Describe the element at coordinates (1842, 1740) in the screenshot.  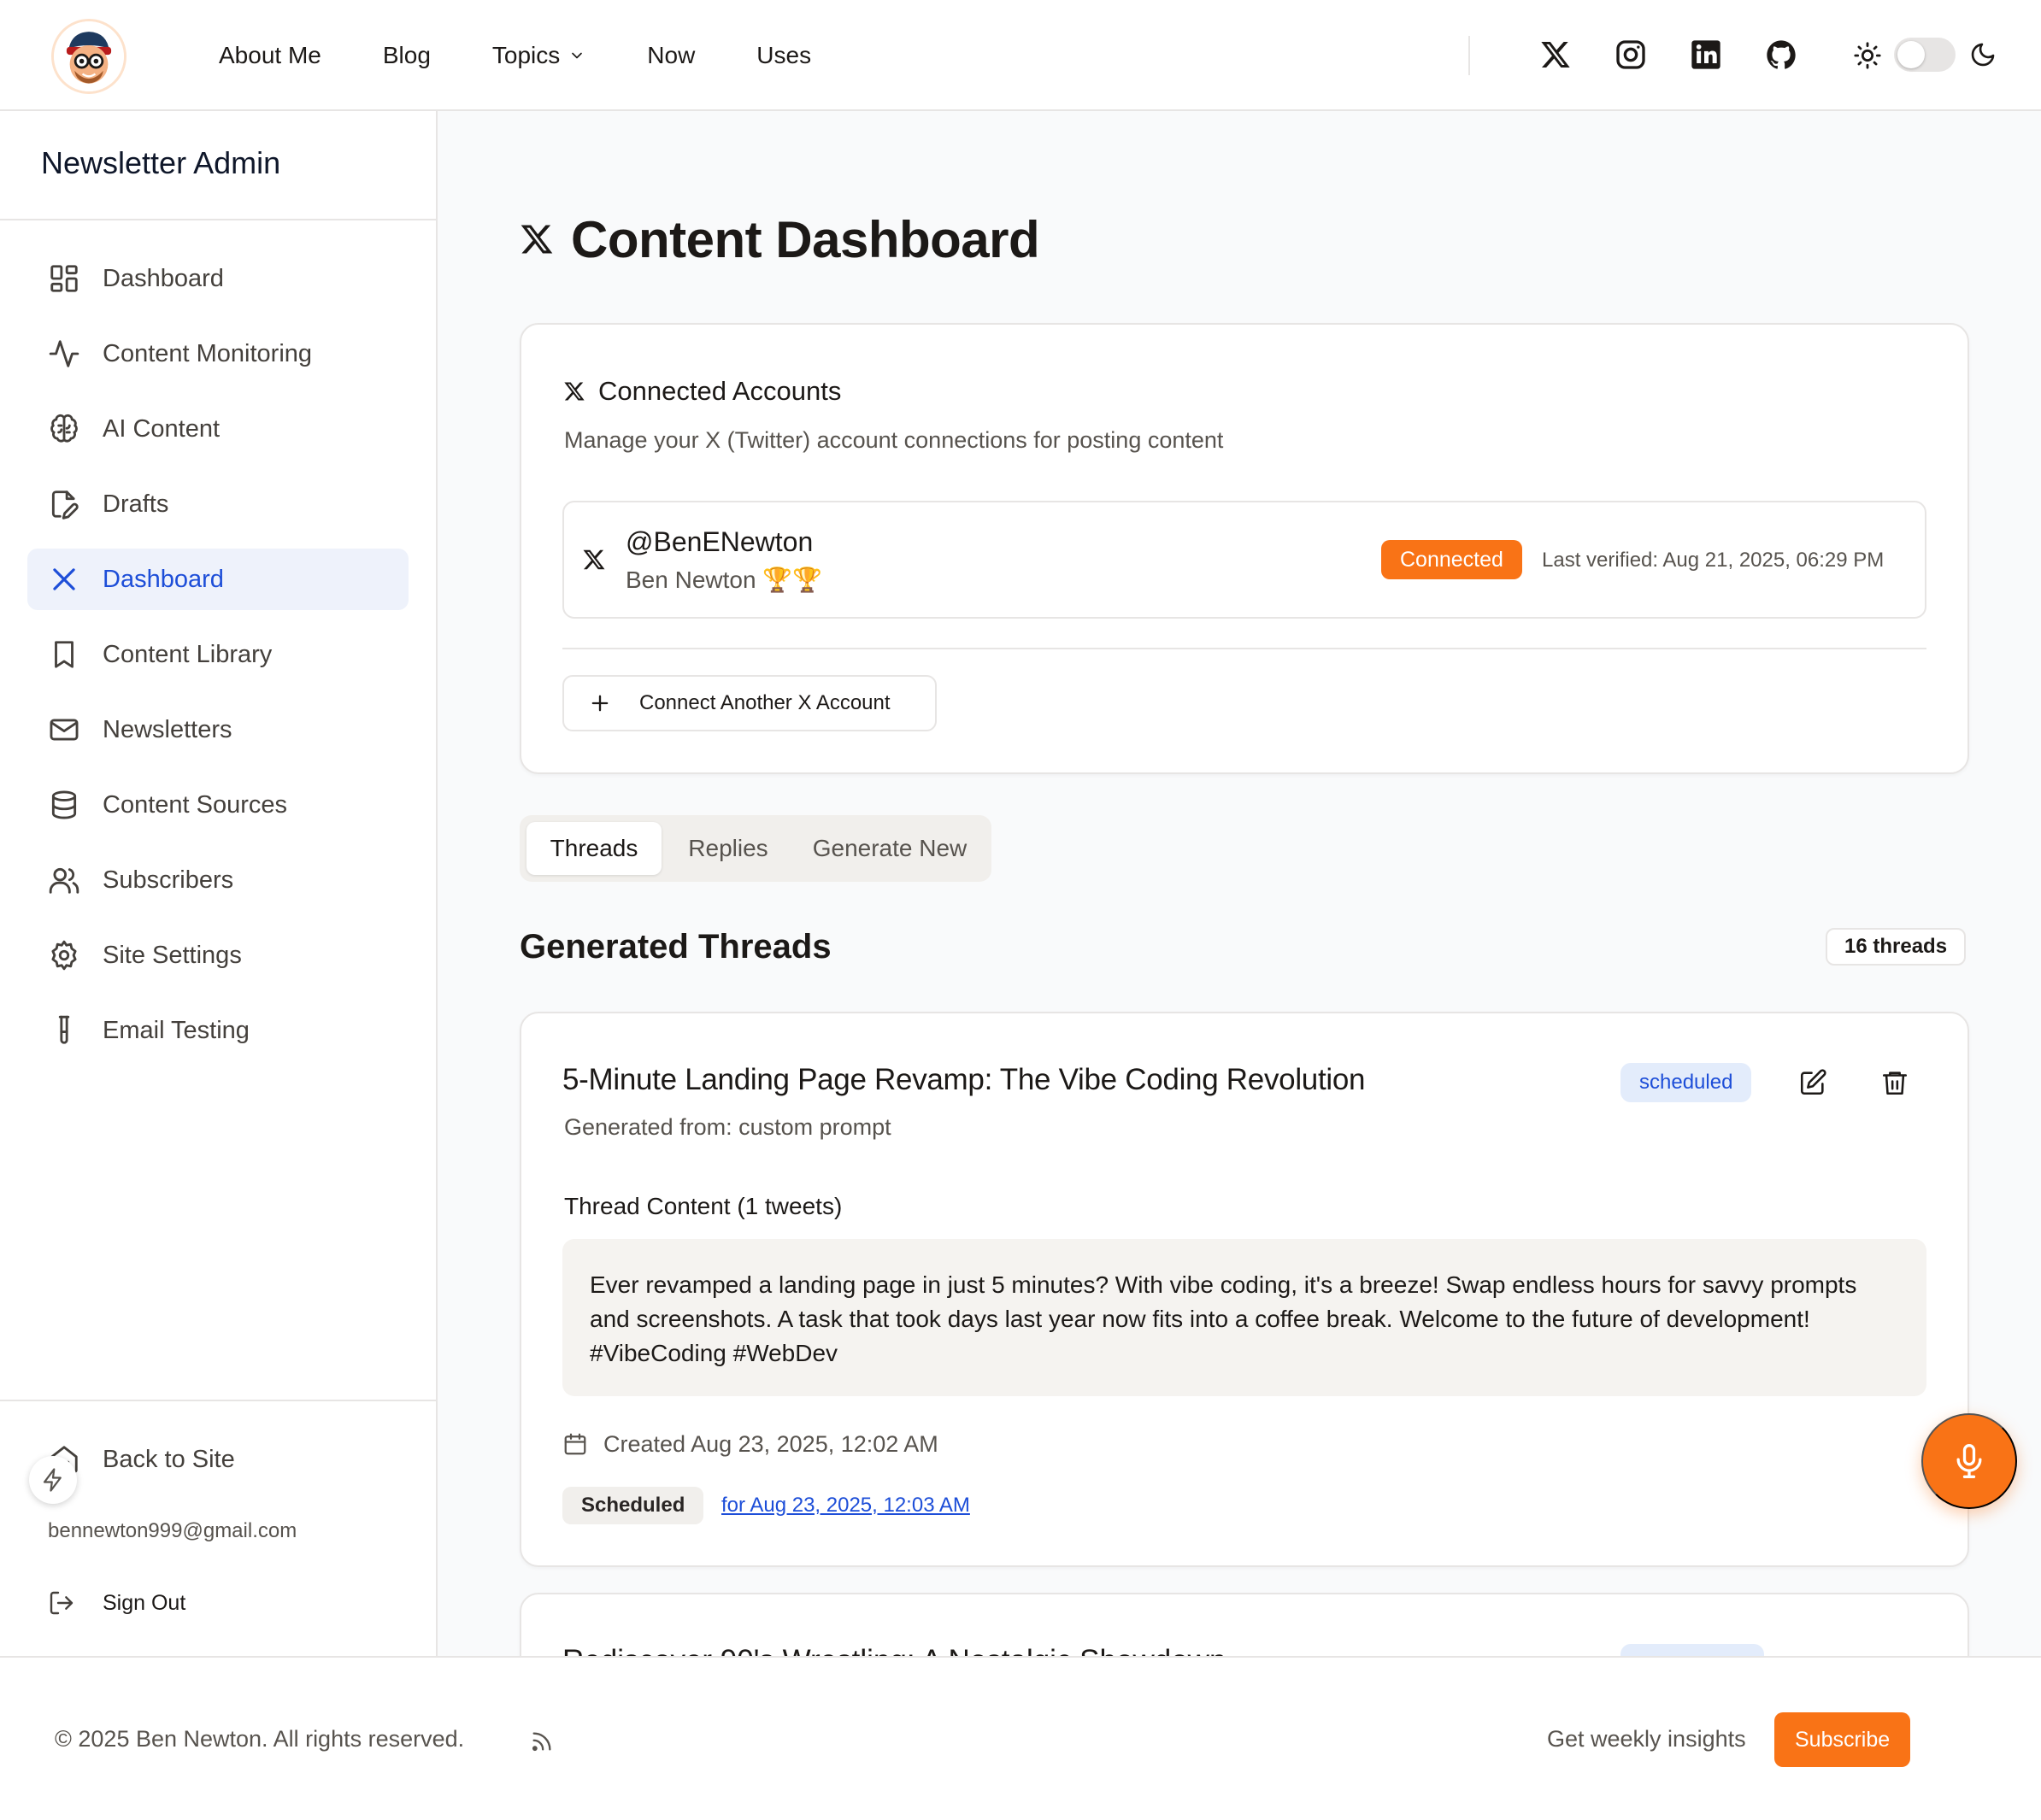
I see `subscribe-button: Subscribe` at that location.